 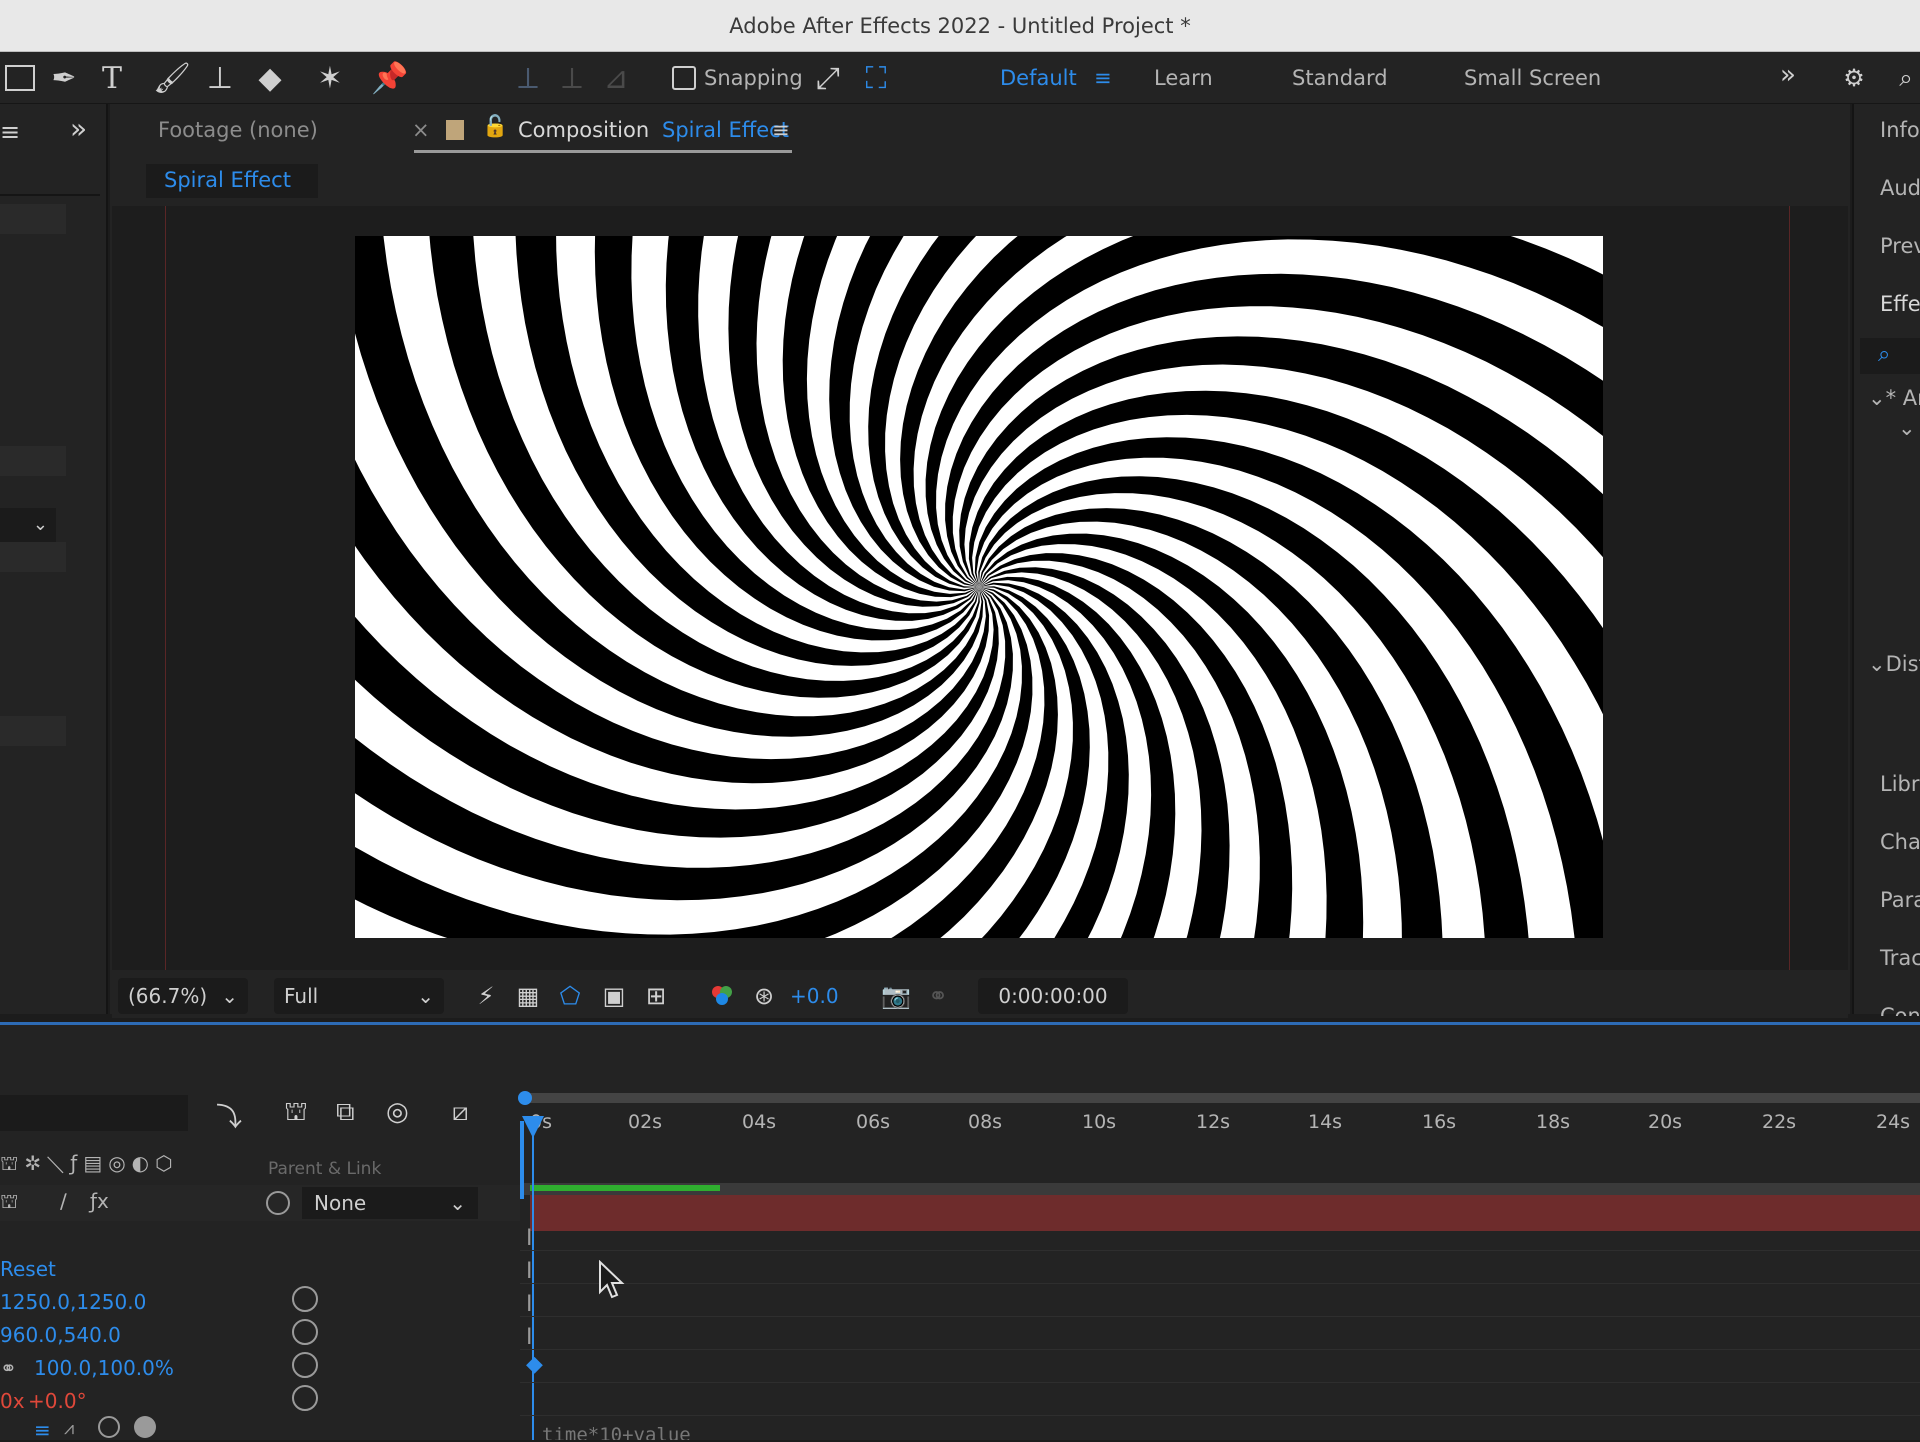 What do you see at coordinates (528, 78) in the screenshot?
I see `axis-tool-icon: ⟂` at bounding box center [528, 78].